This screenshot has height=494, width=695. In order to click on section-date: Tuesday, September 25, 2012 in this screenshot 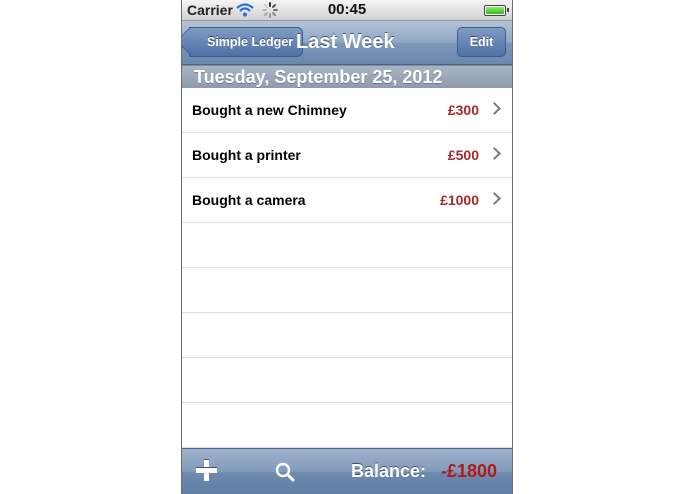, I will do `click(318, 77)`.